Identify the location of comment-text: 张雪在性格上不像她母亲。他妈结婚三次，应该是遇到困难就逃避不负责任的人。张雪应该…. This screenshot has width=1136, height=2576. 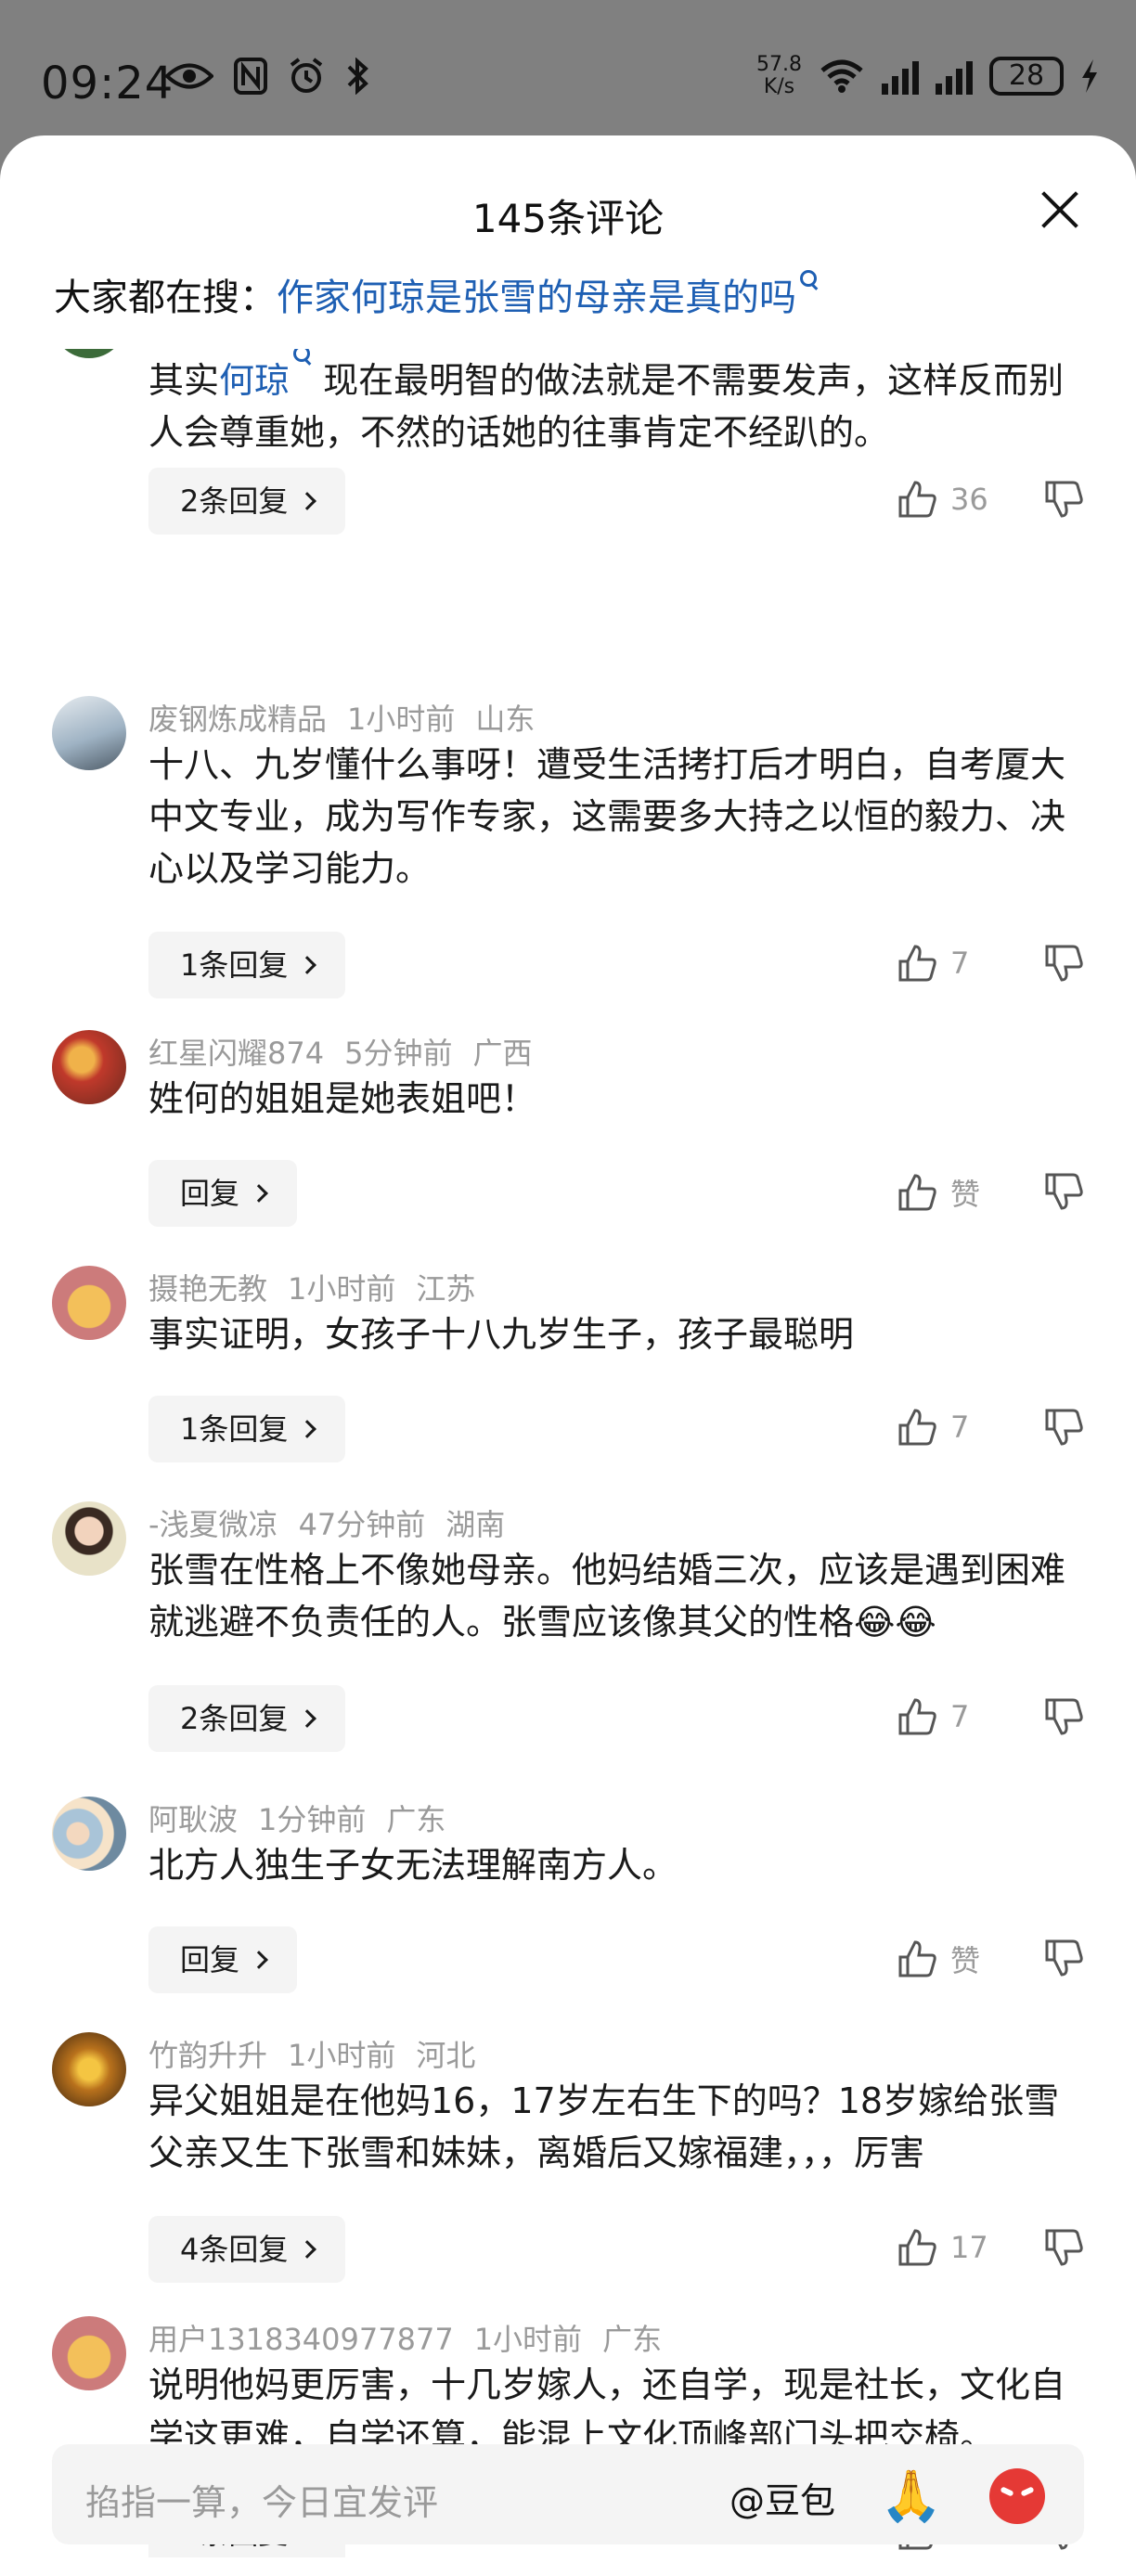
(607, 1596).